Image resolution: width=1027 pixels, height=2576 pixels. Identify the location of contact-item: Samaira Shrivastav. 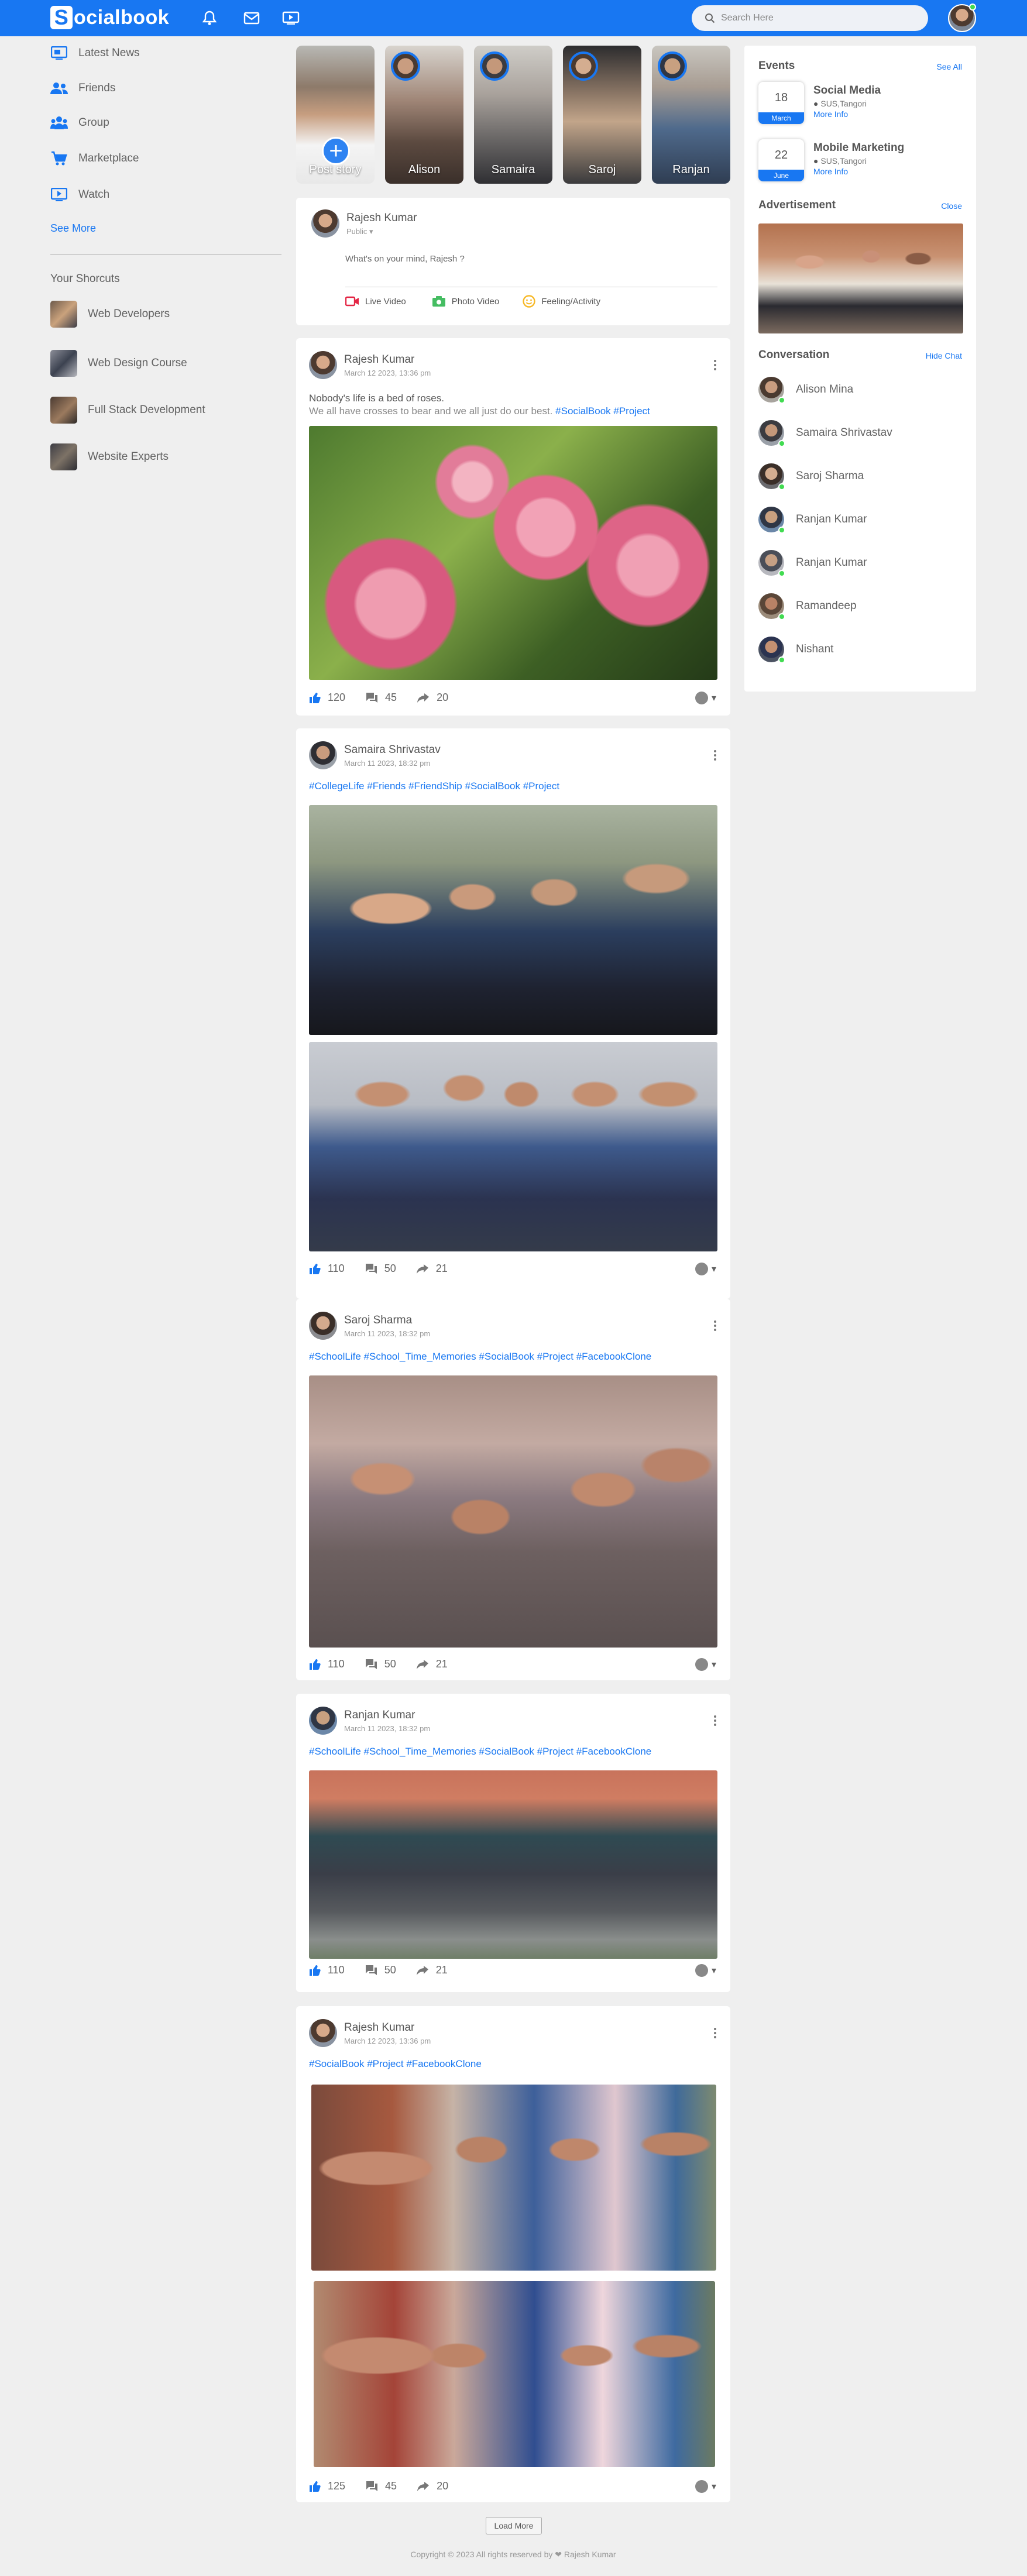
(825, 433).